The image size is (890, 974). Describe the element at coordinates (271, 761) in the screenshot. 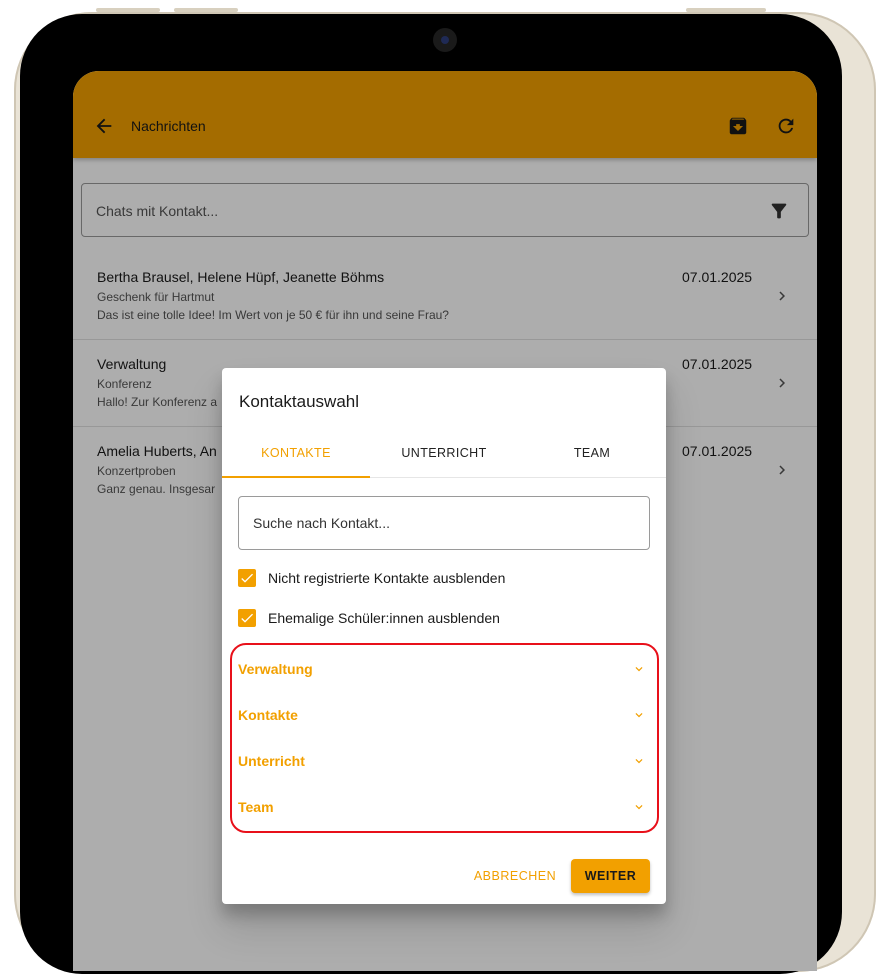

I see `group-label: Unterricht` at that location.